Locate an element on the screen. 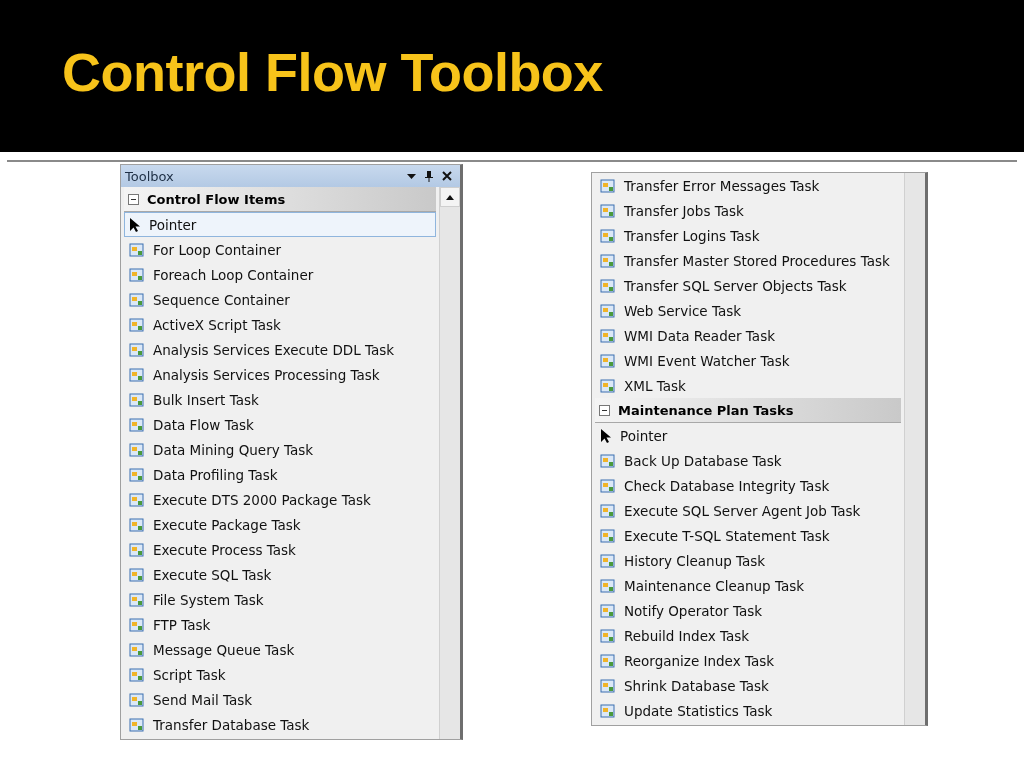  toolbox-item: Bulk Insert Task is located at coordinates (280, 399).